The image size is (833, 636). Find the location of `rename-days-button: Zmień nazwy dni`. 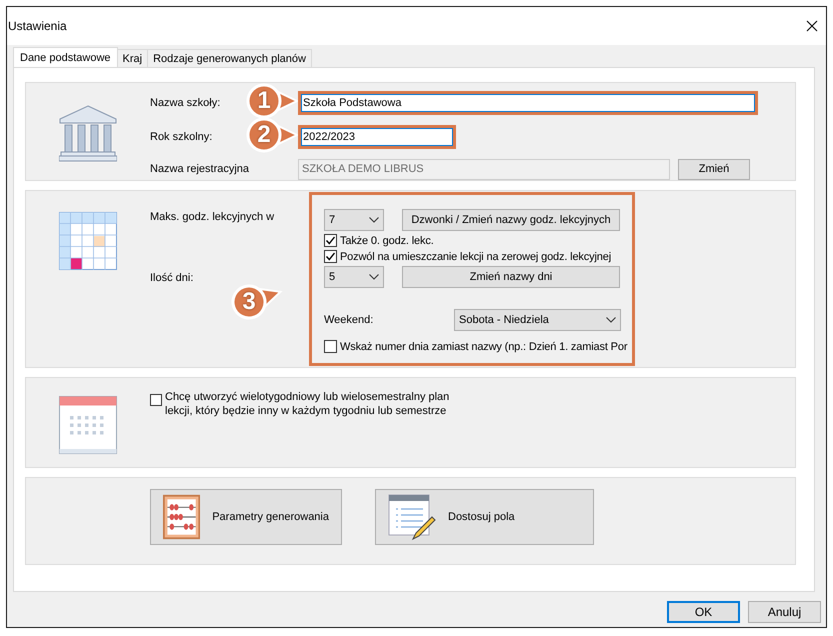

rename-days-button: Zmień nazwy dni is located at coordinates (511, 277).